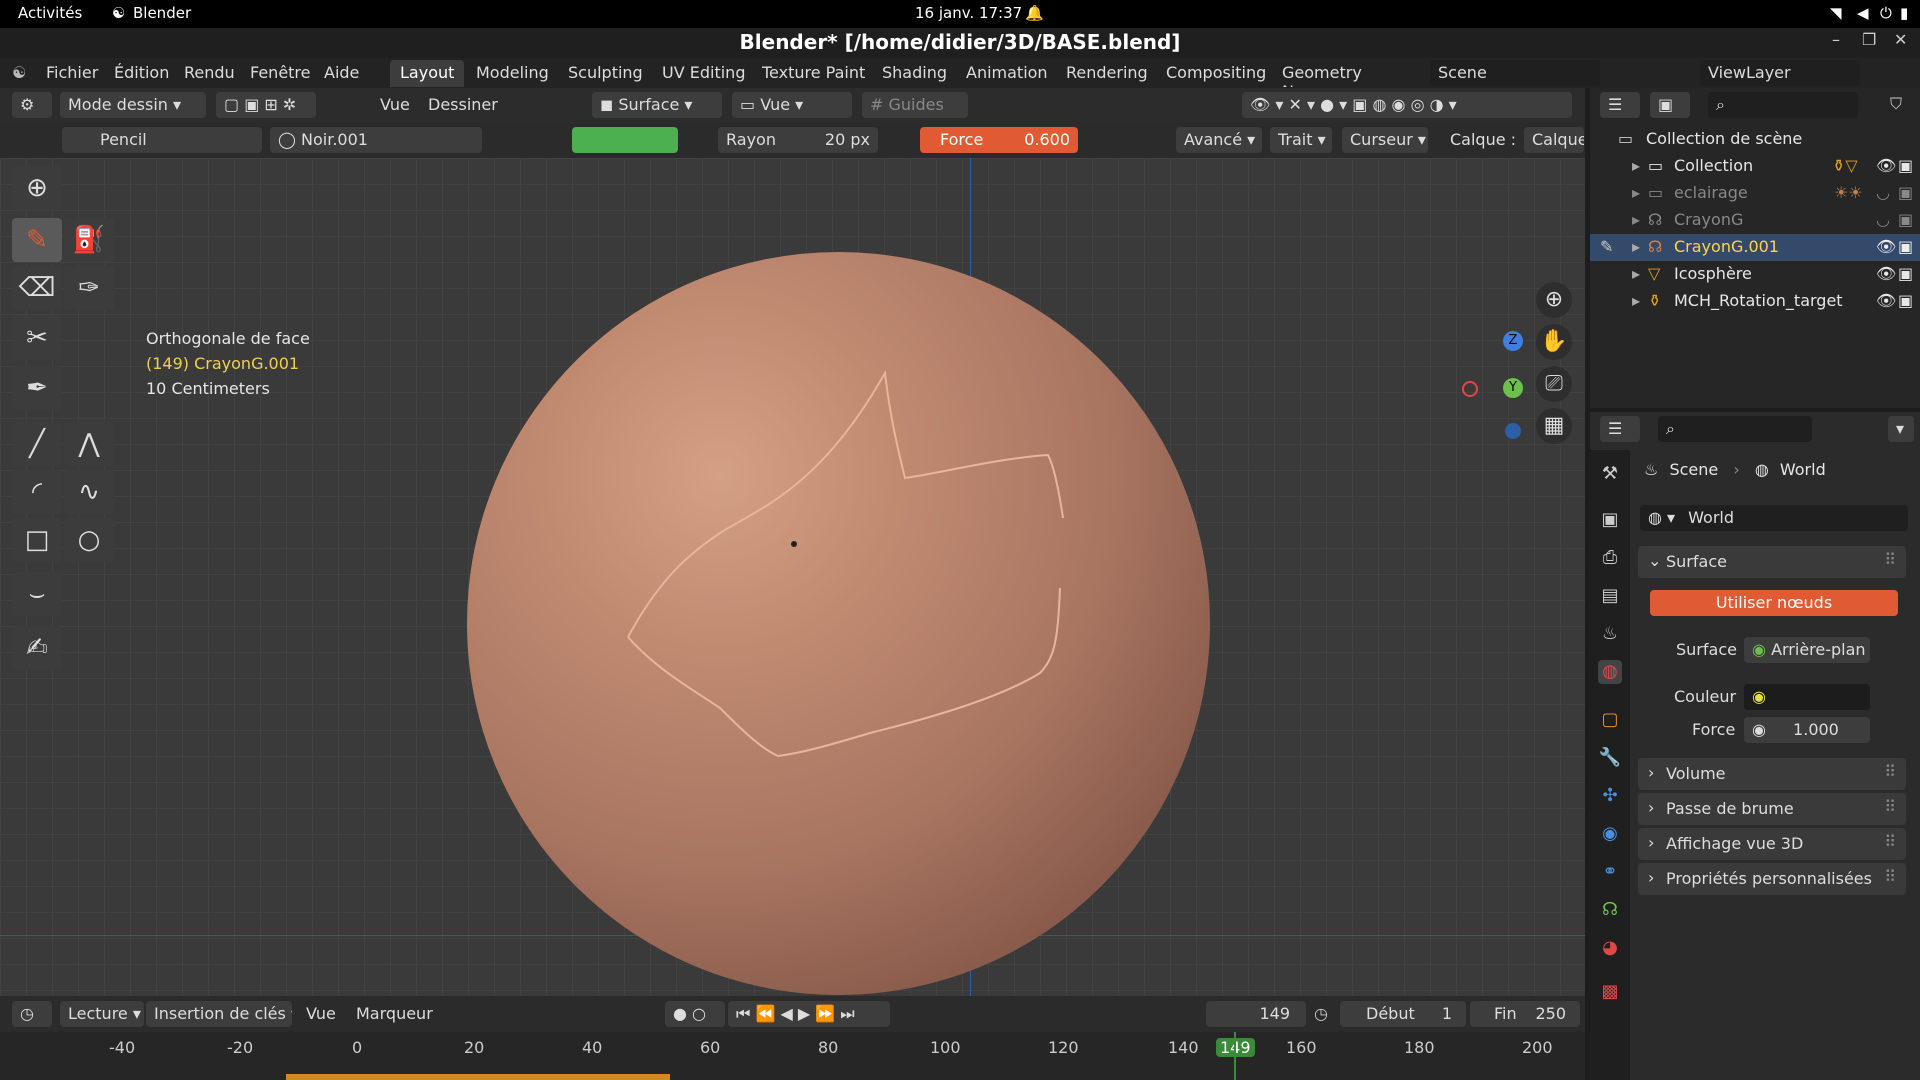 This screenshot has width=1920, height=1080. Describe the element at coordinates (915, 105) in the screenshot. I see `guides-button: # Guides` at that location.